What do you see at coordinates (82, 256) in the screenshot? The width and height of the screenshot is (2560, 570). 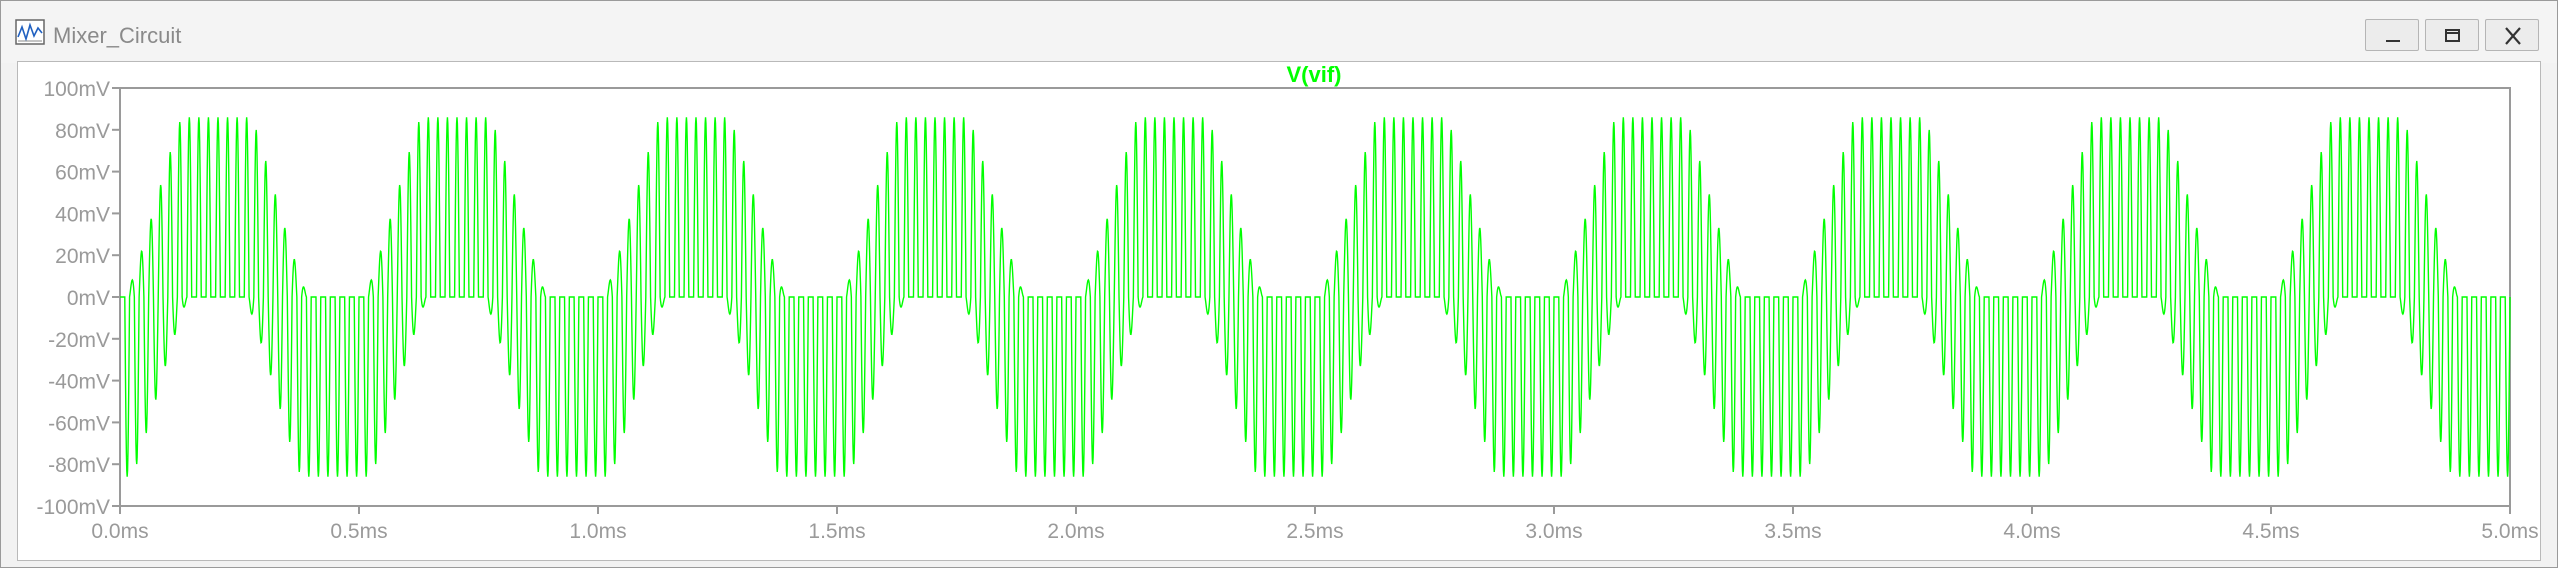 I see `y-tick-label: 20mV` at bounding box center [82, 256].